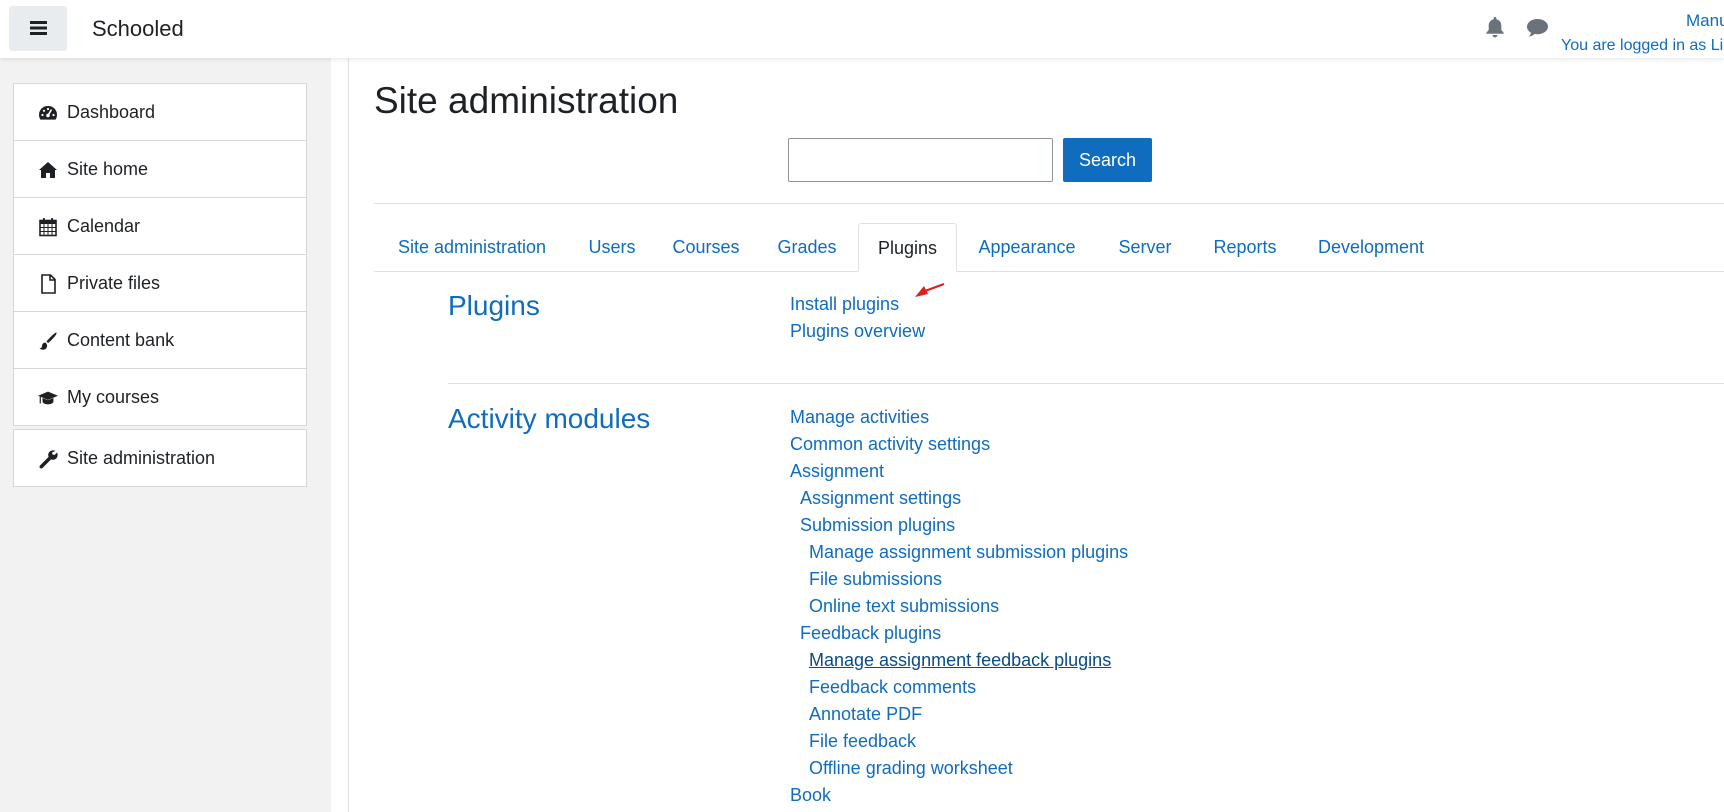 Image resolution: width=1724 pixels, height=812 pixels. Describe the element at coordinates (141, 458) in the screenshot. I see `nav-item-label: Site administration` at that location.